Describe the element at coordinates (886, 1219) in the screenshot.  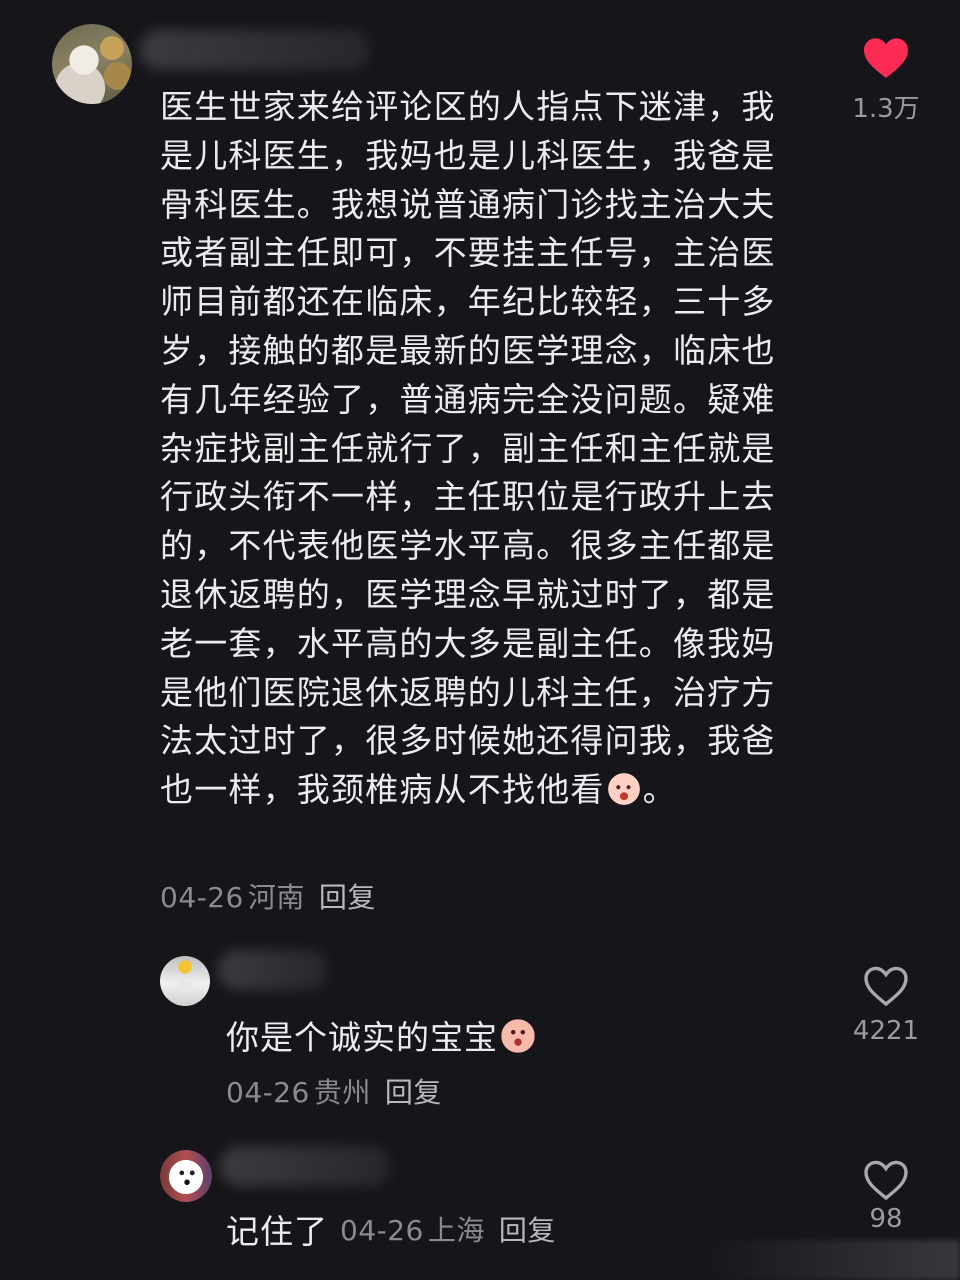
I see `like-count: 98` at that location.